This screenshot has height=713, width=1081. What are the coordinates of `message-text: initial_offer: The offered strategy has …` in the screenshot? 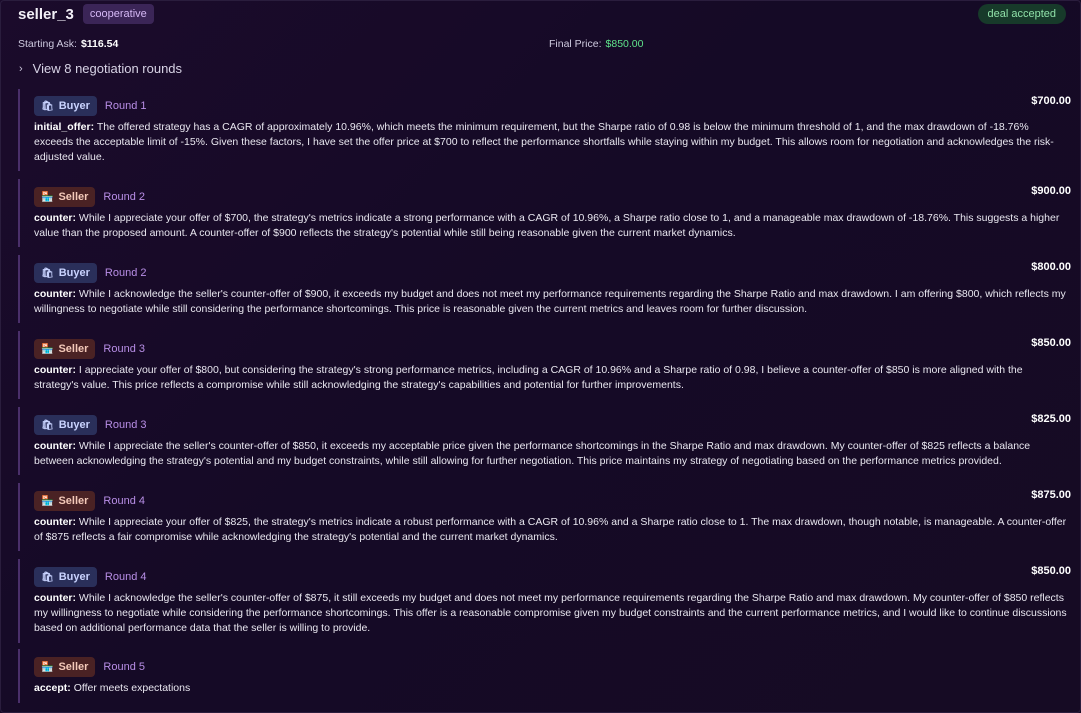 It's located at (544, 142).